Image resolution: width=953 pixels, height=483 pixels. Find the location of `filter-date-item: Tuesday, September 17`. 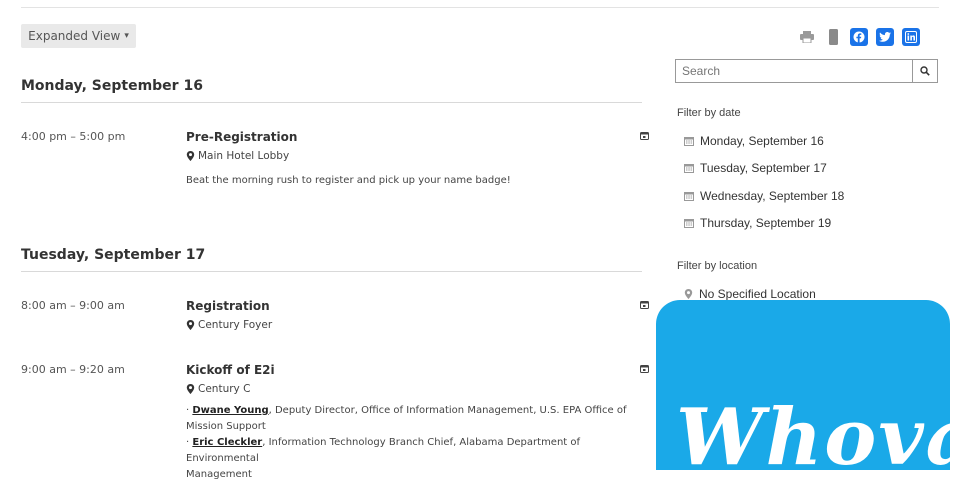

filter-date-item: Tuesday, September 17 is located at coordinates (755, 168).